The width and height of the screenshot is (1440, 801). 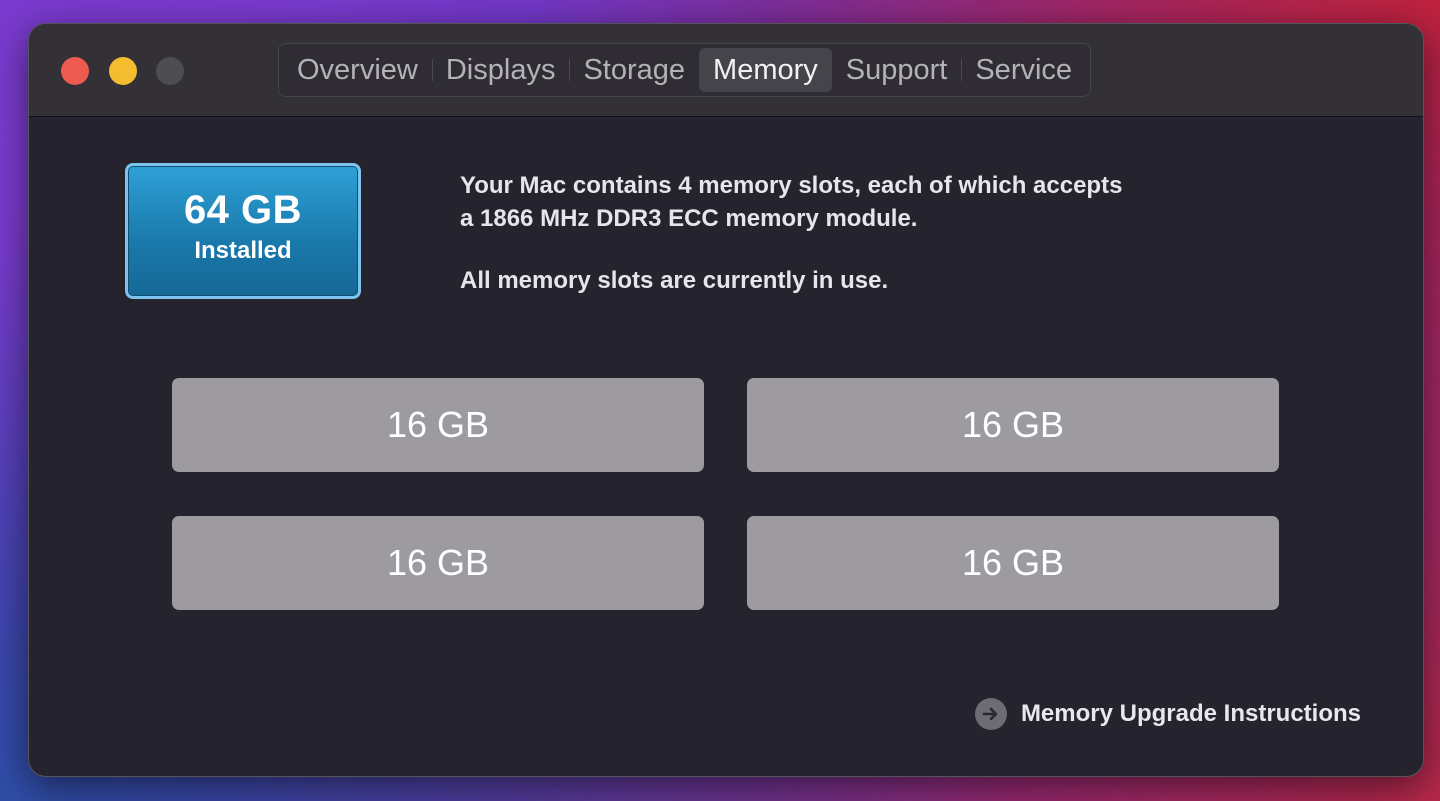 What do you see at coordinates (243, 250) in the screenshot?
I see `installed-memory-label: Installed` at bounding box center [243, 250].